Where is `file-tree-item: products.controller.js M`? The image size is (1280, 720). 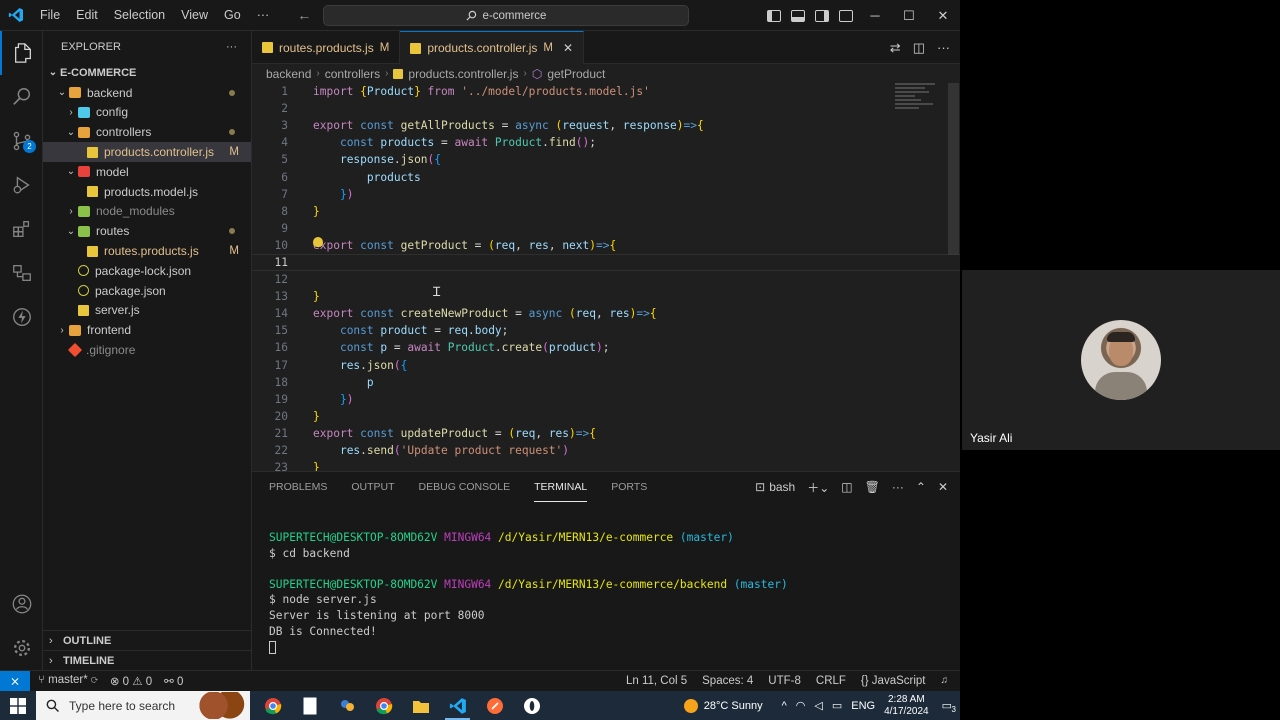 file-tree-item: products.controller.js M is located at coordinates (147, 152).